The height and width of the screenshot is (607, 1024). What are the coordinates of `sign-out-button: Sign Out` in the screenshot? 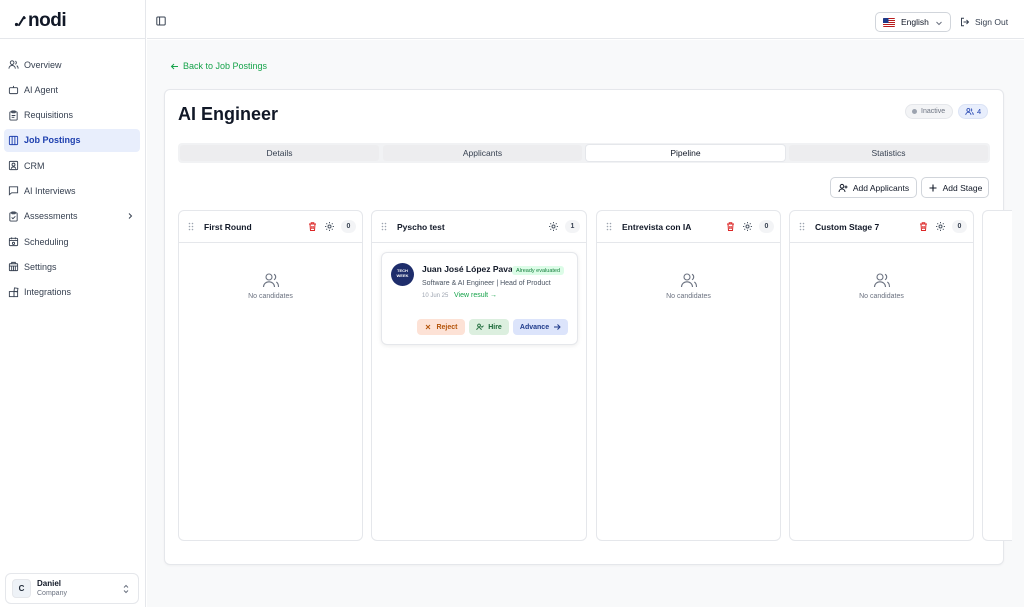 It's located at (984, 22).